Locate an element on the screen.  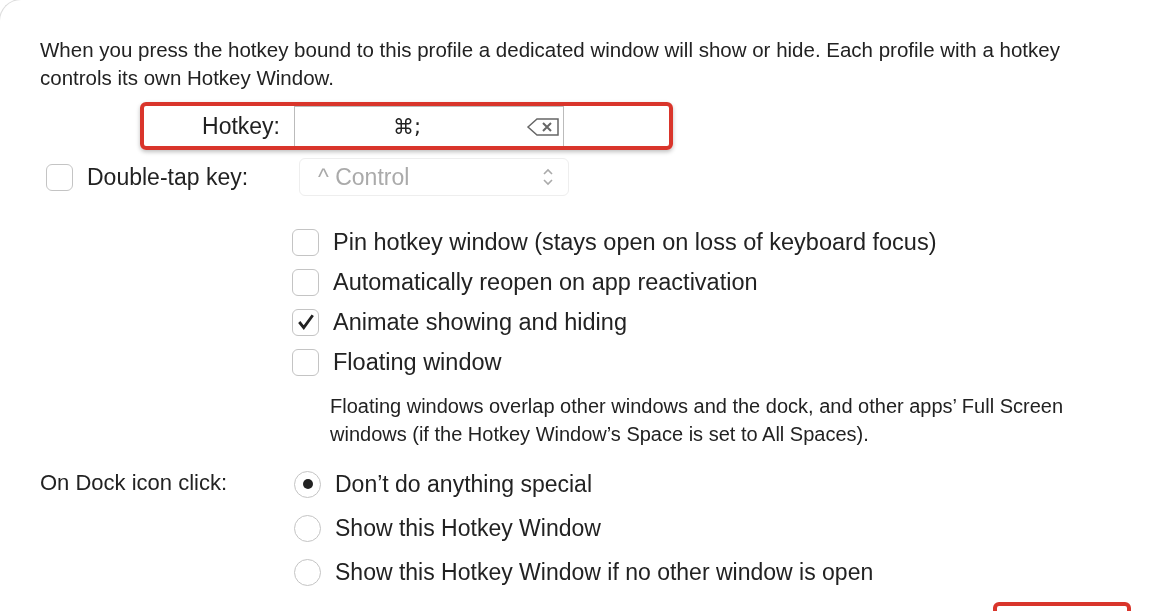
double-tap-label: Double-tap key: is located at coordinates (168, 177).